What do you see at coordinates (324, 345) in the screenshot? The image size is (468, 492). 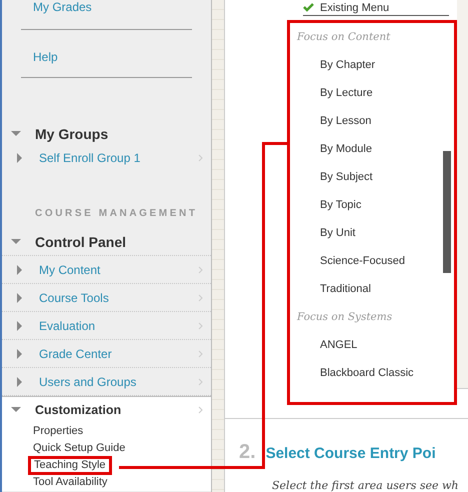 I see `menu-option: ANGEL` at bounding box center [324, 345].